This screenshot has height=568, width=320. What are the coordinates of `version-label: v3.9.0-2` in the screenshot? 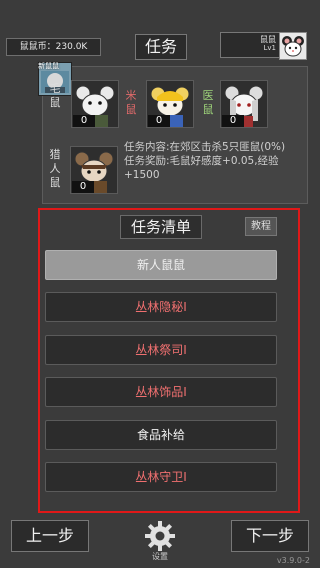 It's located at (293, 560).